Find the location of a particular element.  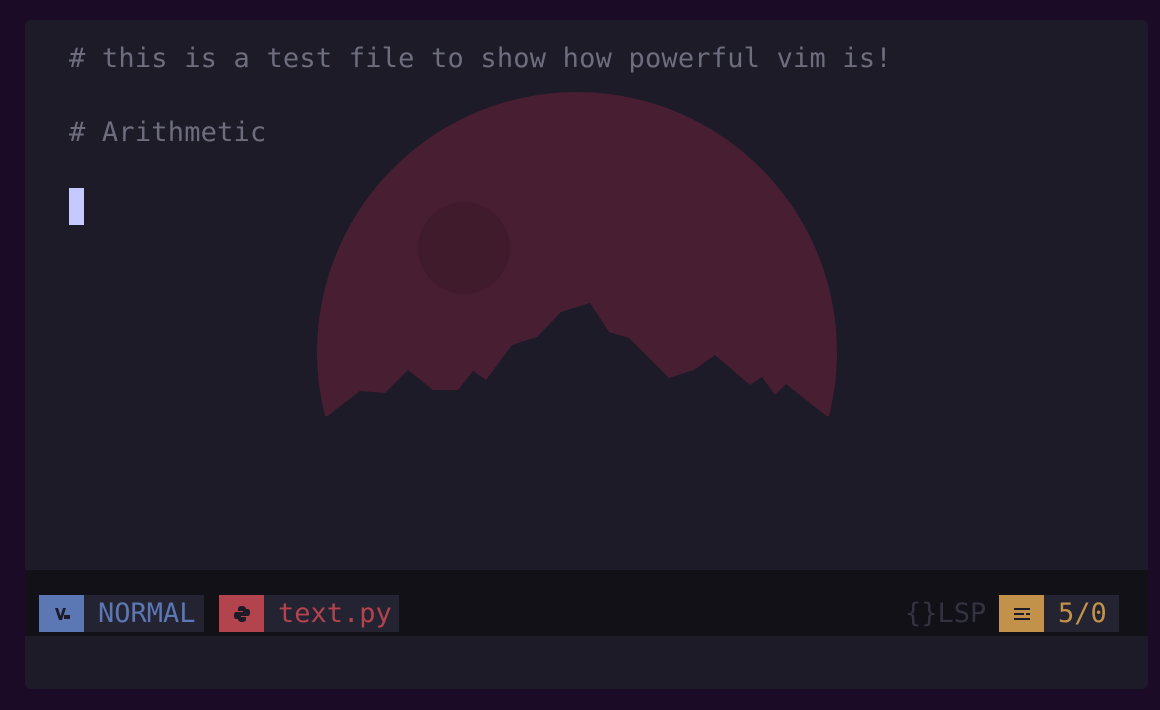

cursor-position: 5/0 is located at coordinates (1081, 613).